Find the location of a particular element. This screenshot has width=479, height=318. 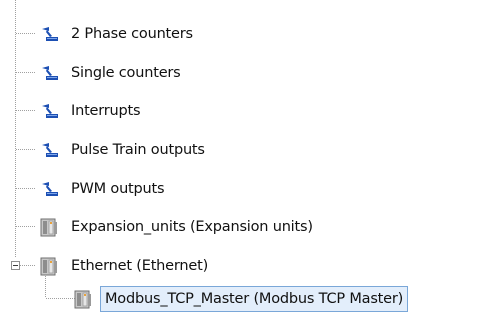

tree-item-modbus-tcp-master: Modbus_TCP_Master (Modbus TCP Master) is located at coordinates (240, 299).